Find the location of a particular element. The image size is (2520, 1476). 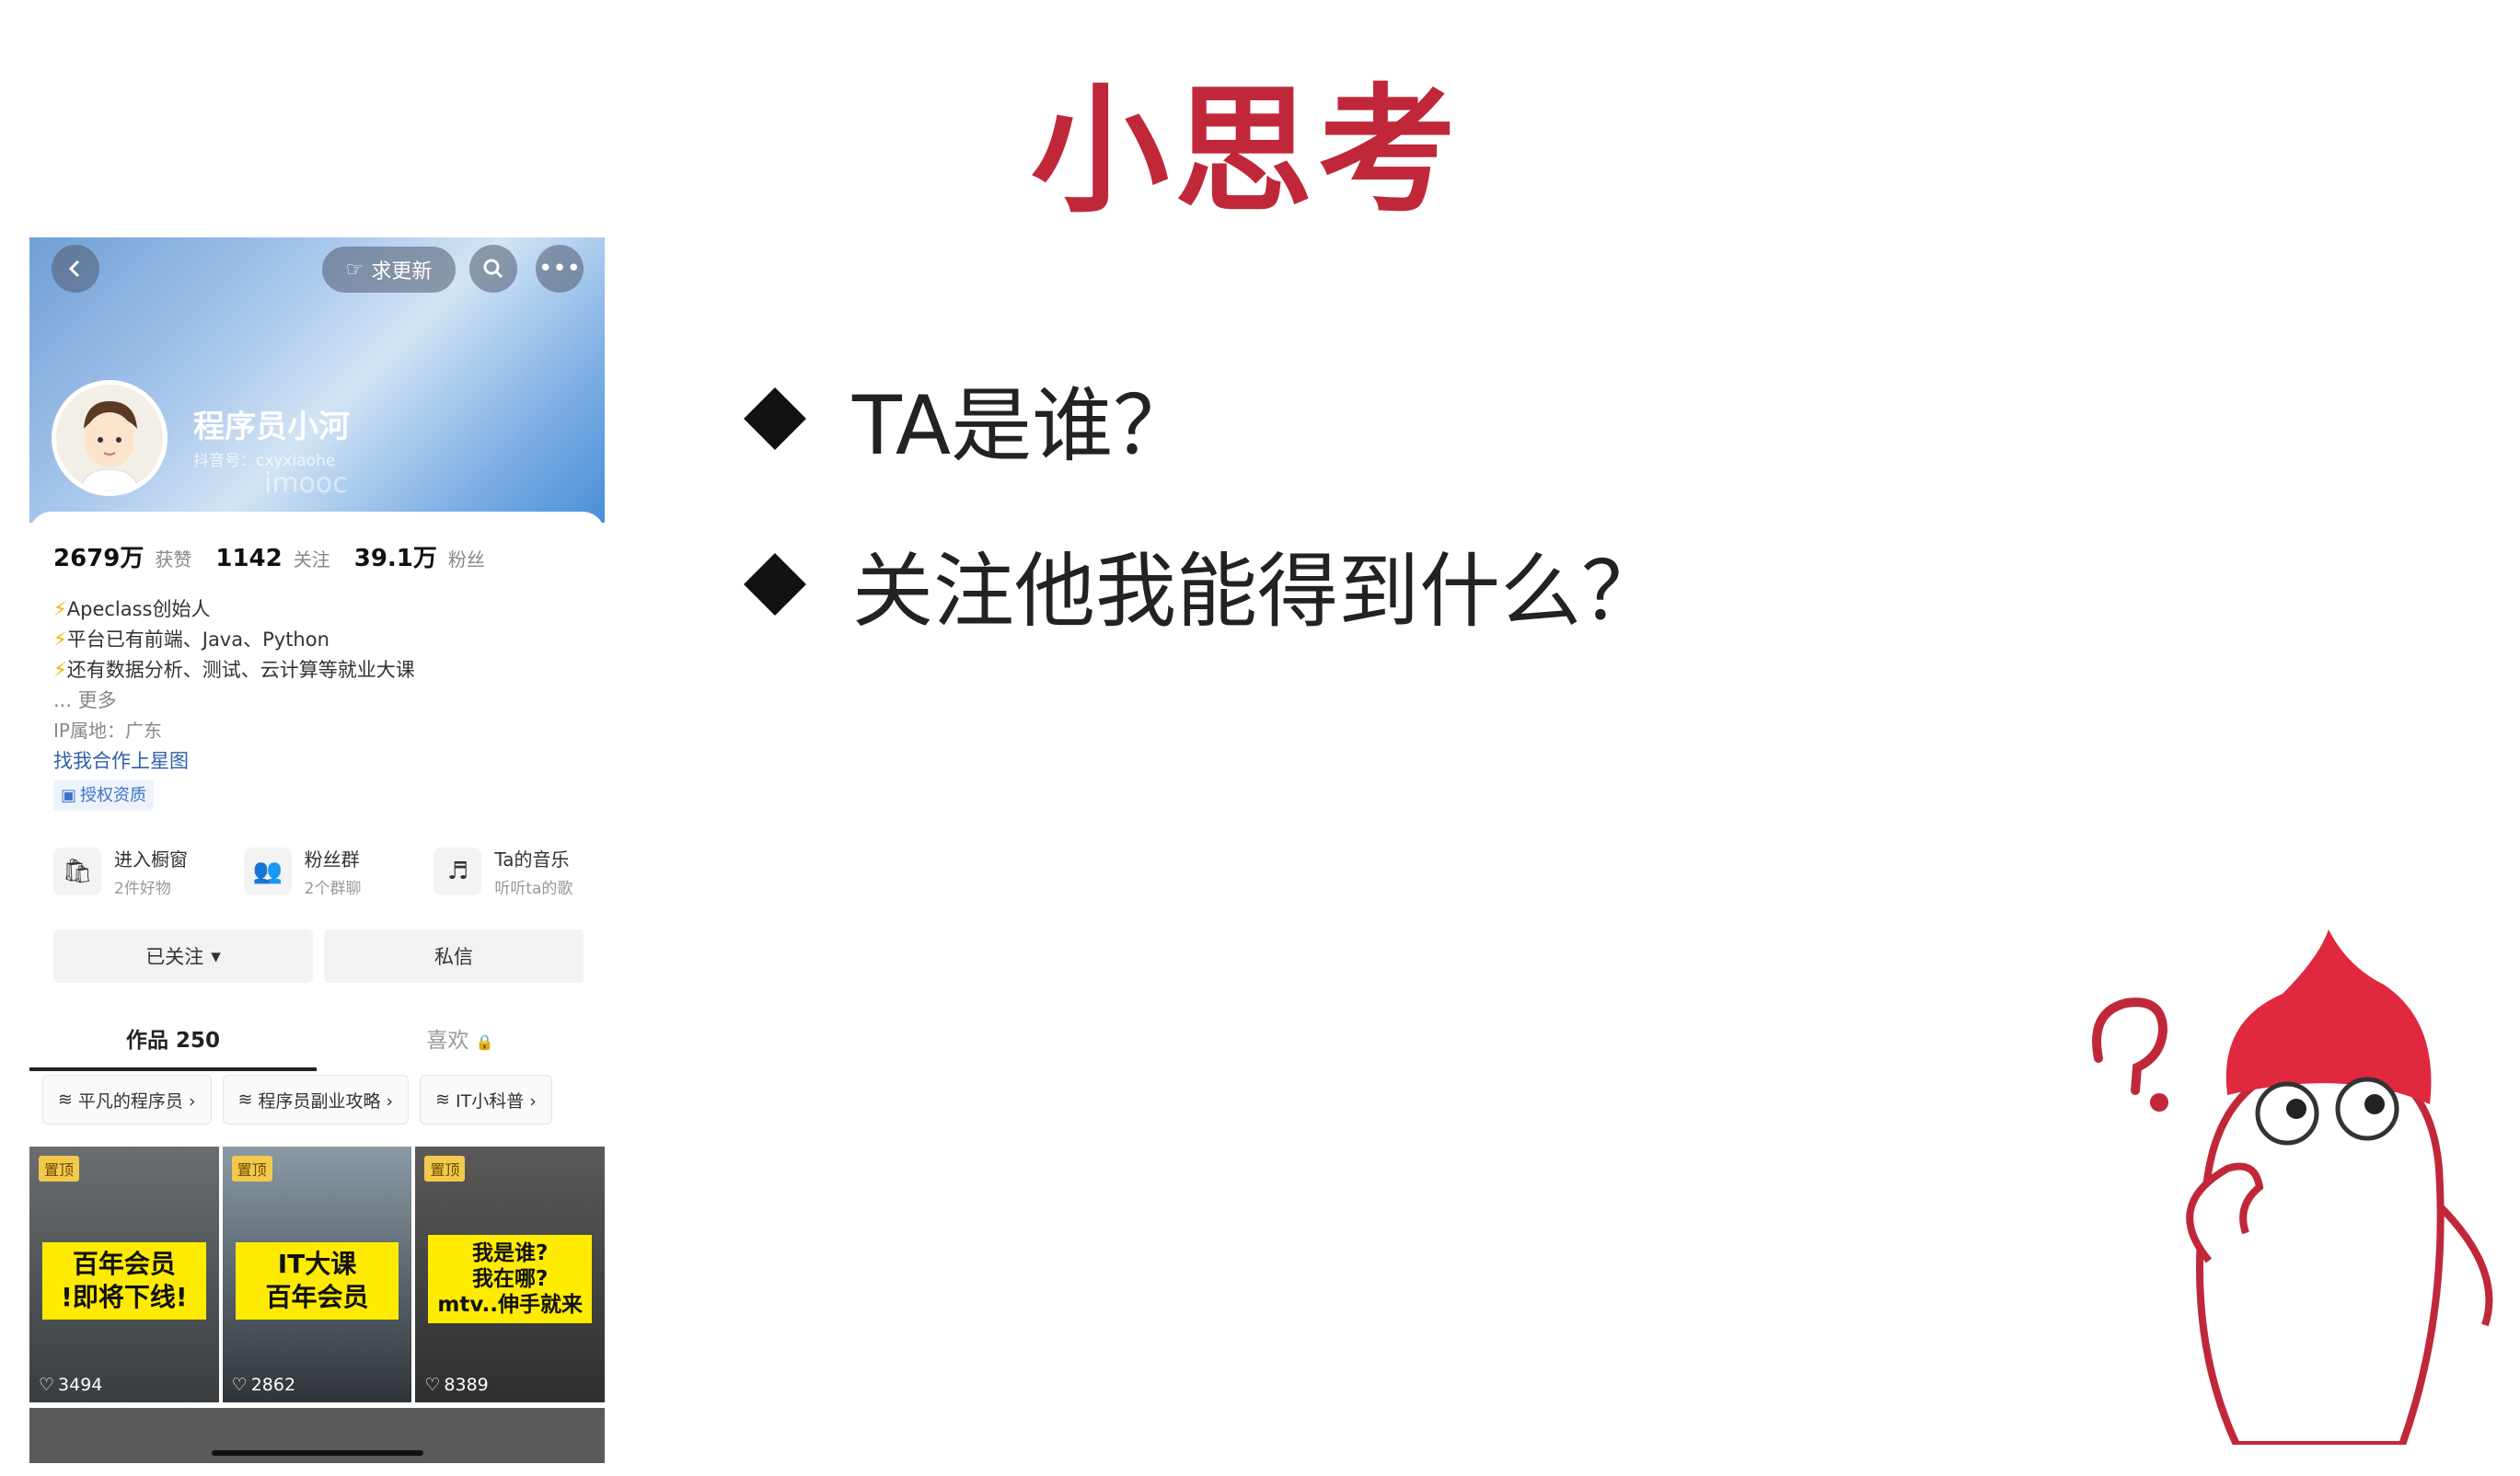

profile-username: 程序员小河 is located at coordinates (271, 427).